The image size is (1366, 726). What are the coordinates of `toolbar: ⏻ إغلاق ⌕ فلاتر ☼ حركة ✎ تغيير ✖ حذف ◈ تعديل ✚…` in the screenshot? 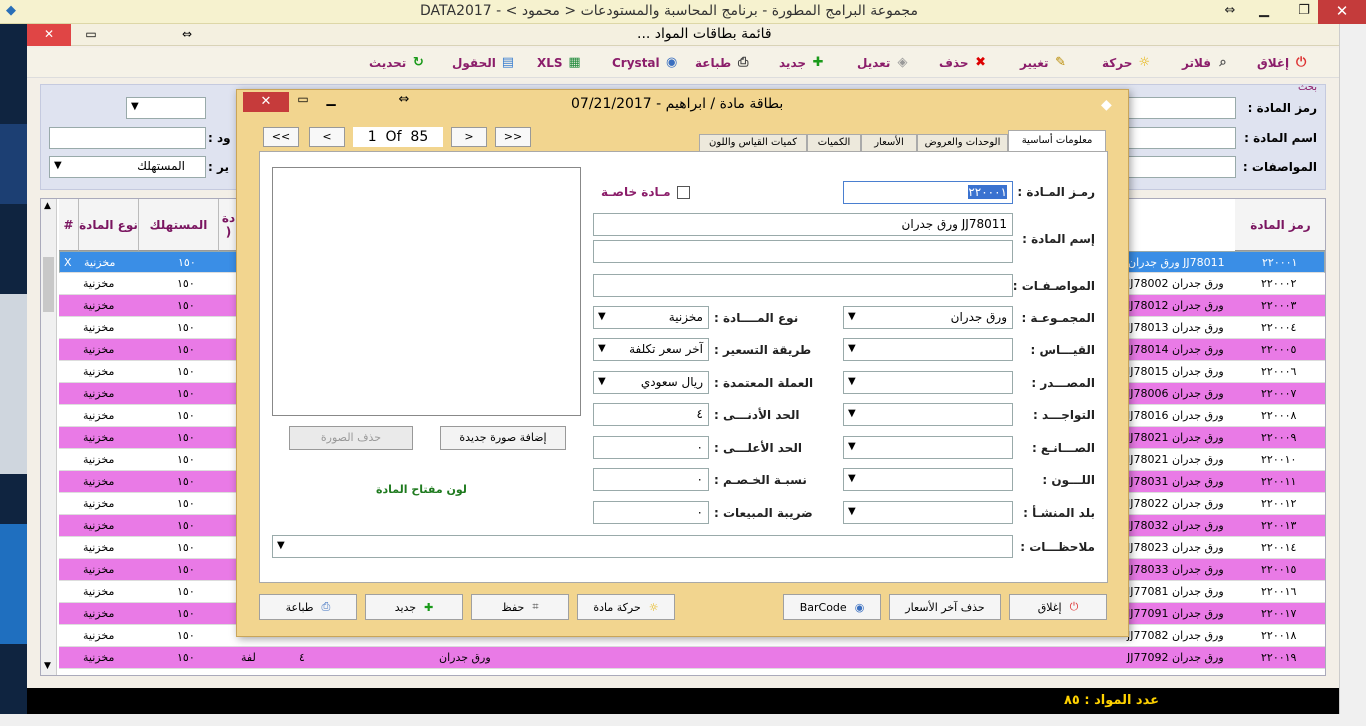 It's located at (683, 63).